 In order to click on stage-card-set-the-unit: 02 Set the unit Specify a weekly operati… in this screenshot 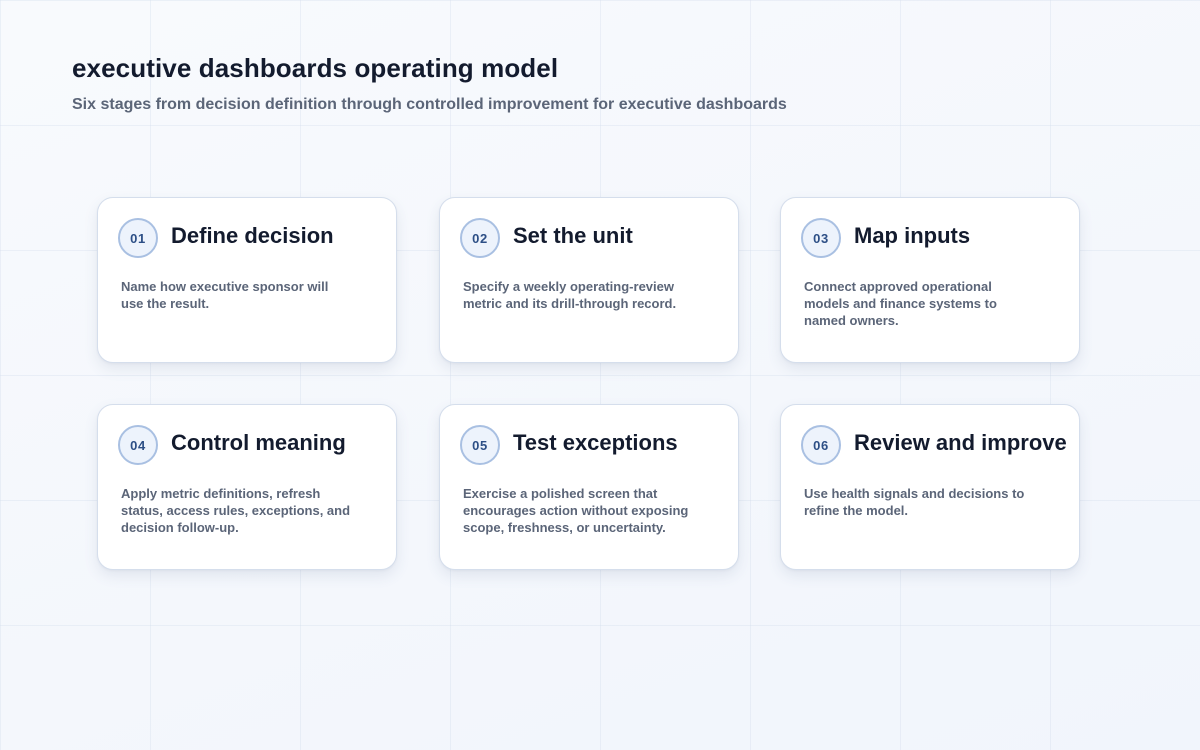, I will do `click(589, 280)`.